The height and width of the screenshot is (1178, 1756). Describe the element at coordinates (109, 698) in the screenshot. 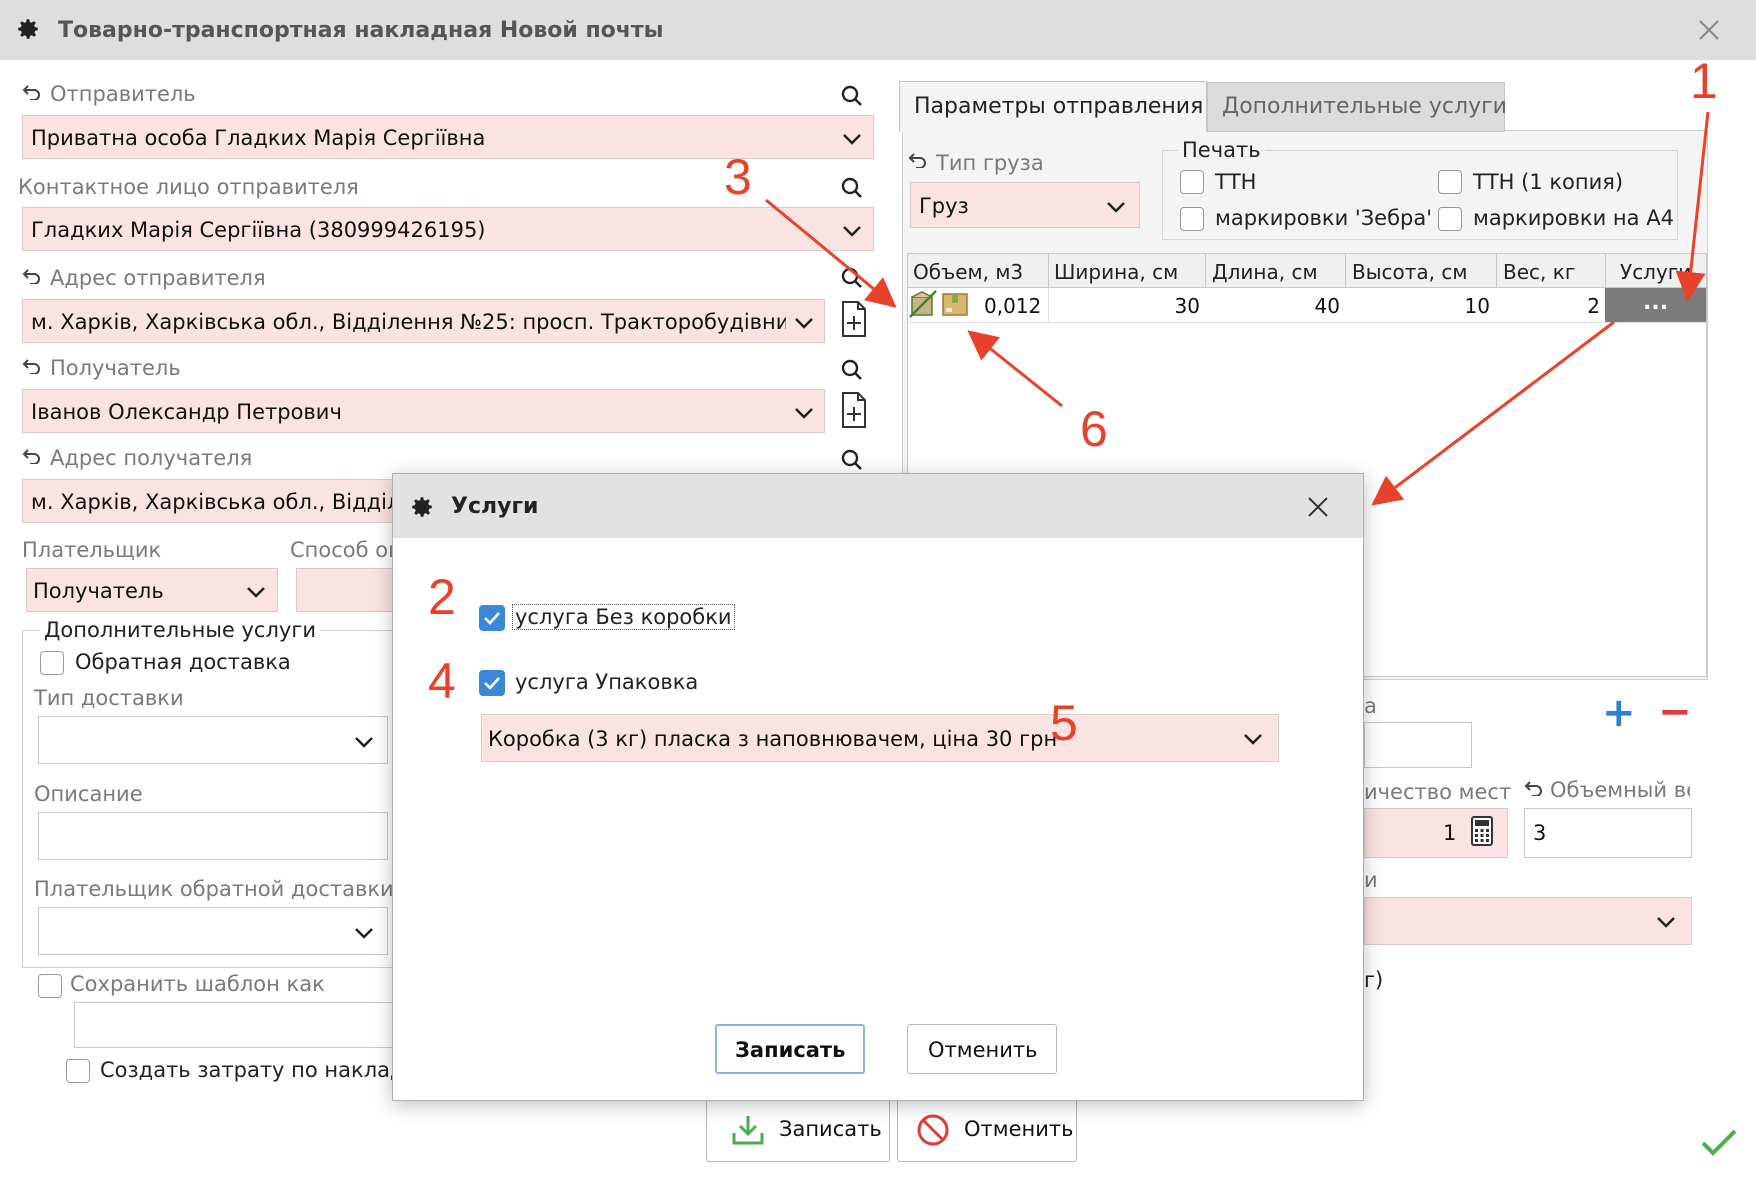

I see `delivery-type-label: Тип доставки` at that location.